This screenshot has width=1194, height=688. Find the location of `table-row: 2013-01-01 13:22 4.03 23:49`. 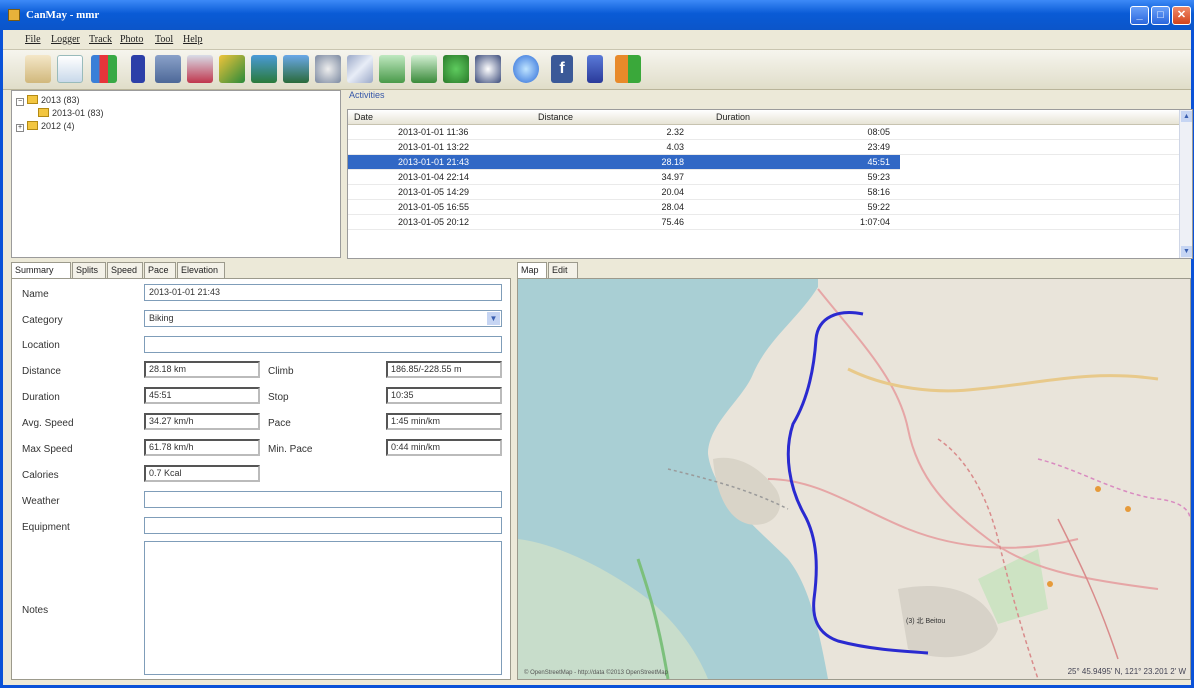

table-row: 2013-01-01 13:22 4.03 23:49 is located at coordinates (764, 147).